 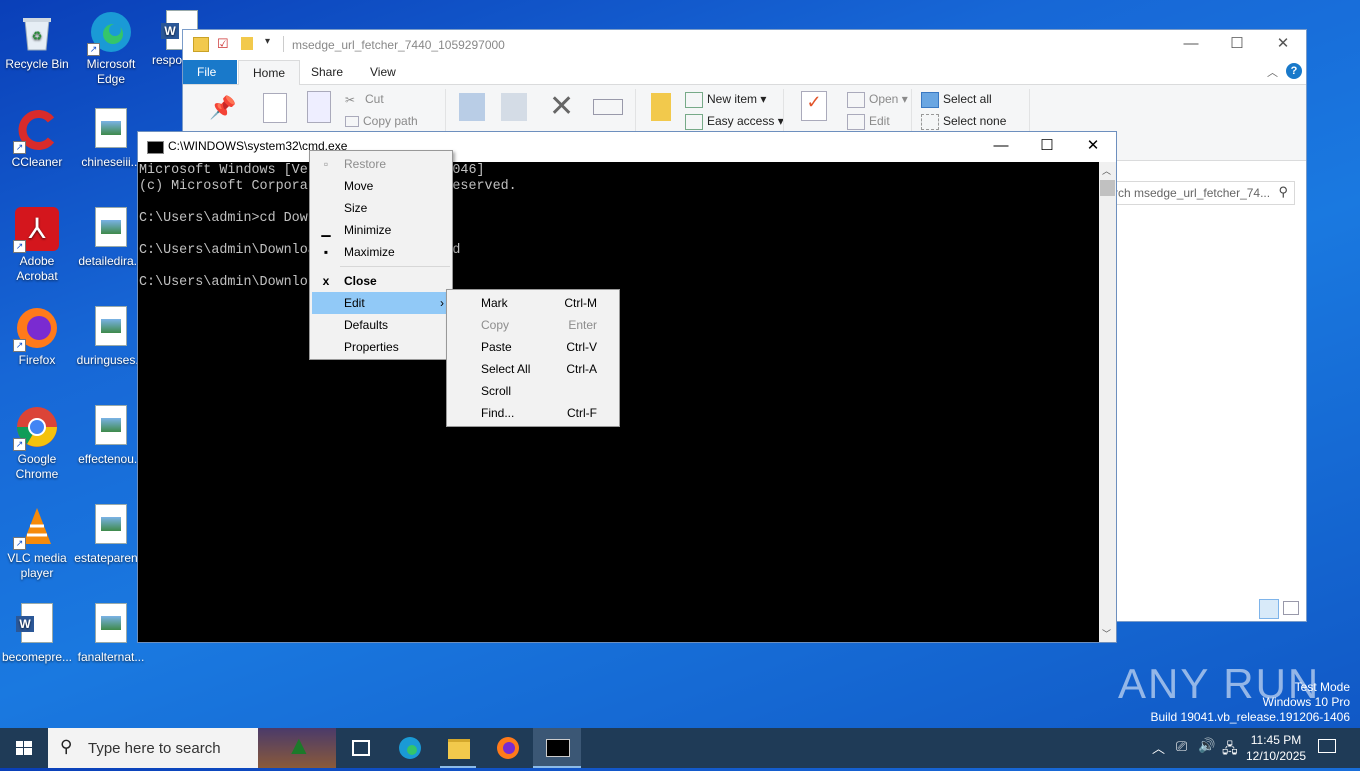 What do you see at coordinates (1093, 147) in the screenshot?
I see `cmd-close-button: ✕` at bounding box center [1093, 147].